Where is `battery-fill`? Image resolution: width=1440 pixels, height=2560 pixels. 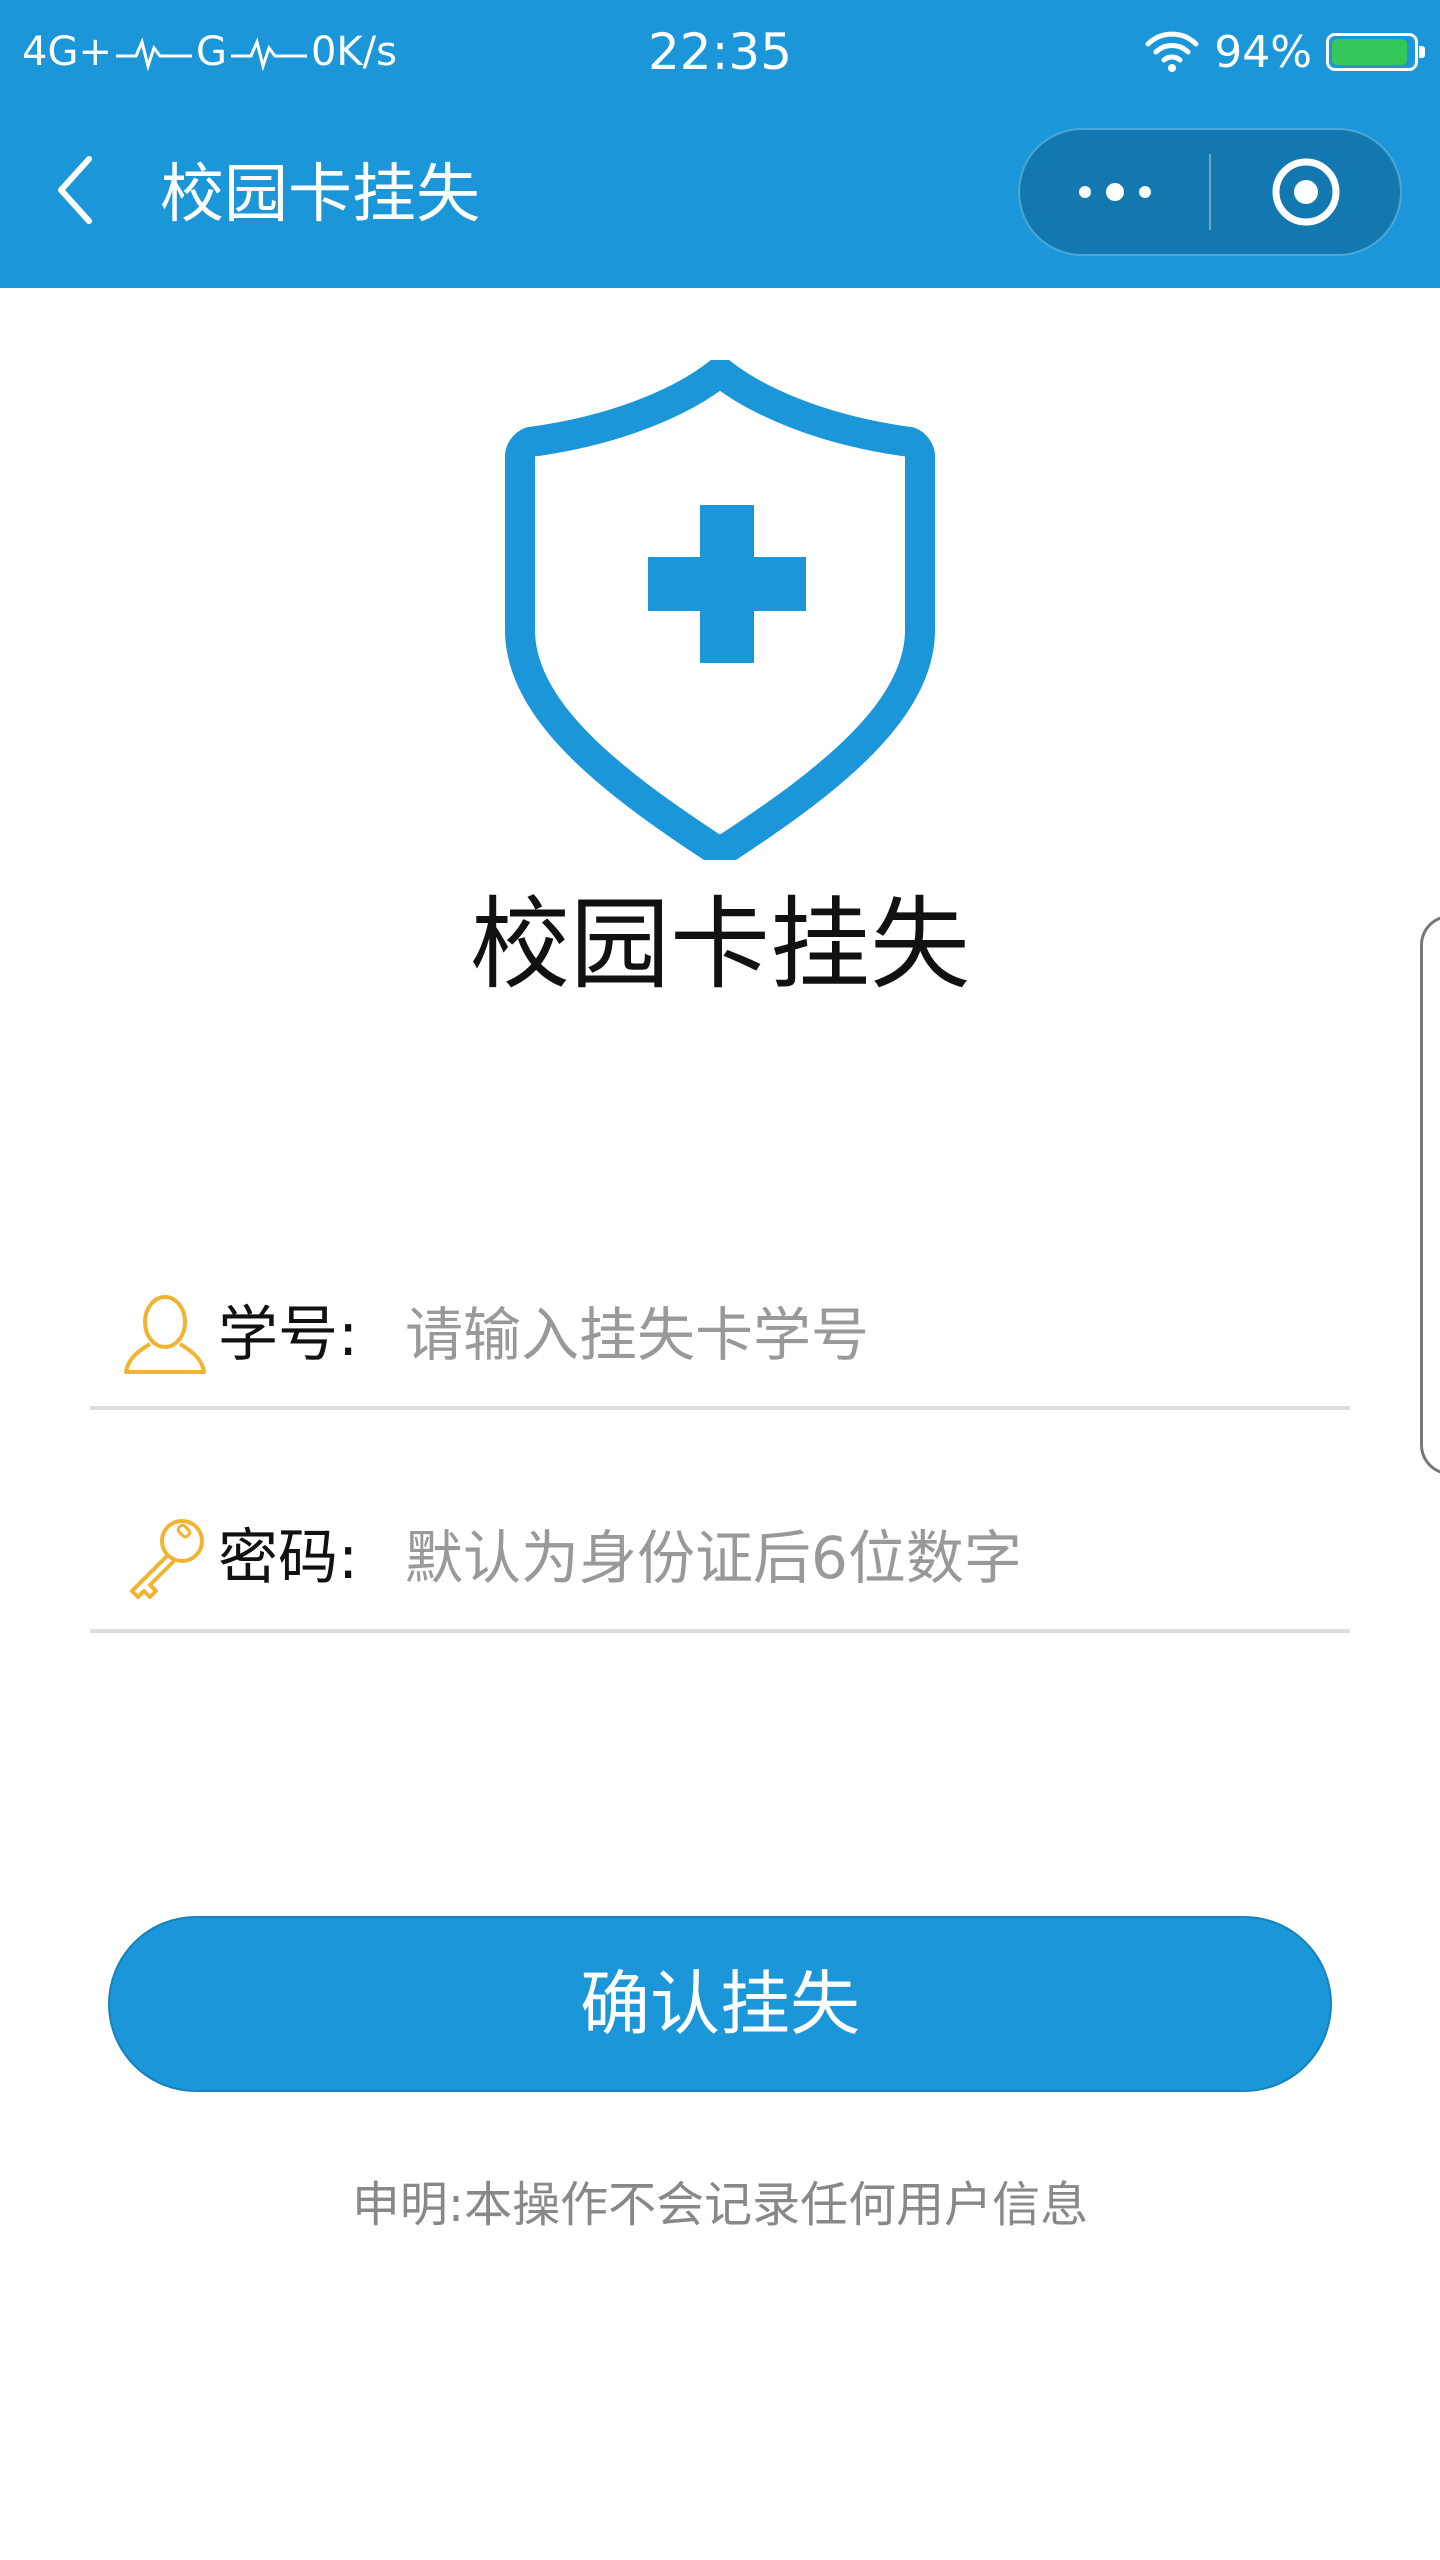 battery-fill is located at coordinates (1369, 52).